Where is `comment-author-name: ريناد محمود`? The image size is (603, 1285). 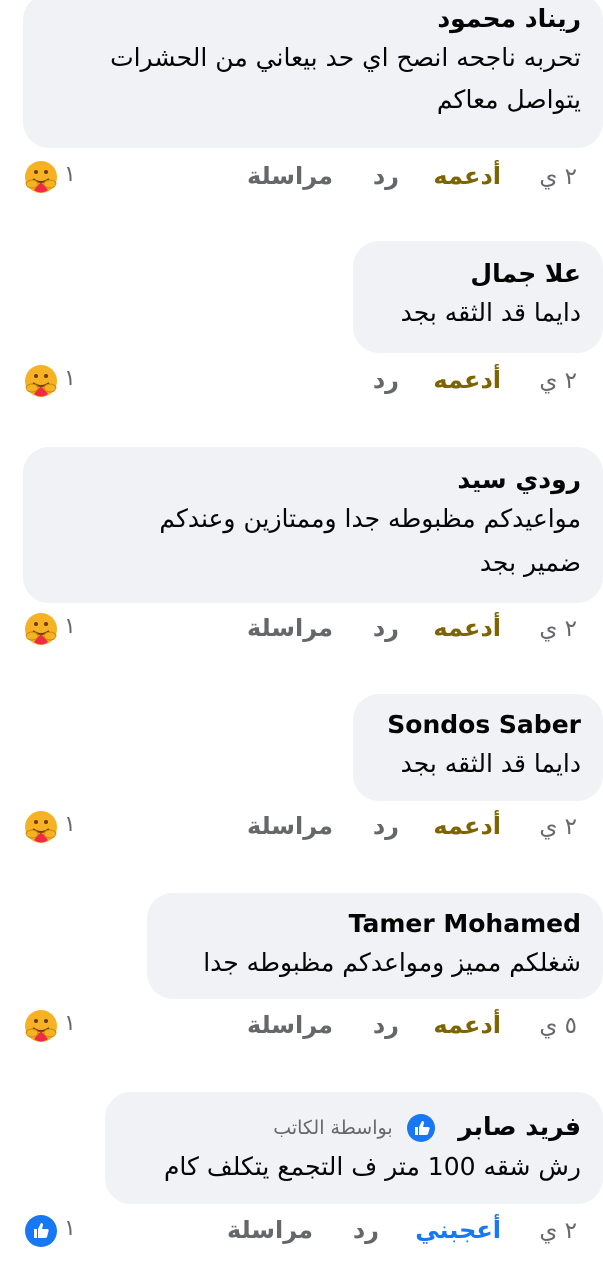
comment-author-name: ريناد محمود is located at coordinates (313, 19).